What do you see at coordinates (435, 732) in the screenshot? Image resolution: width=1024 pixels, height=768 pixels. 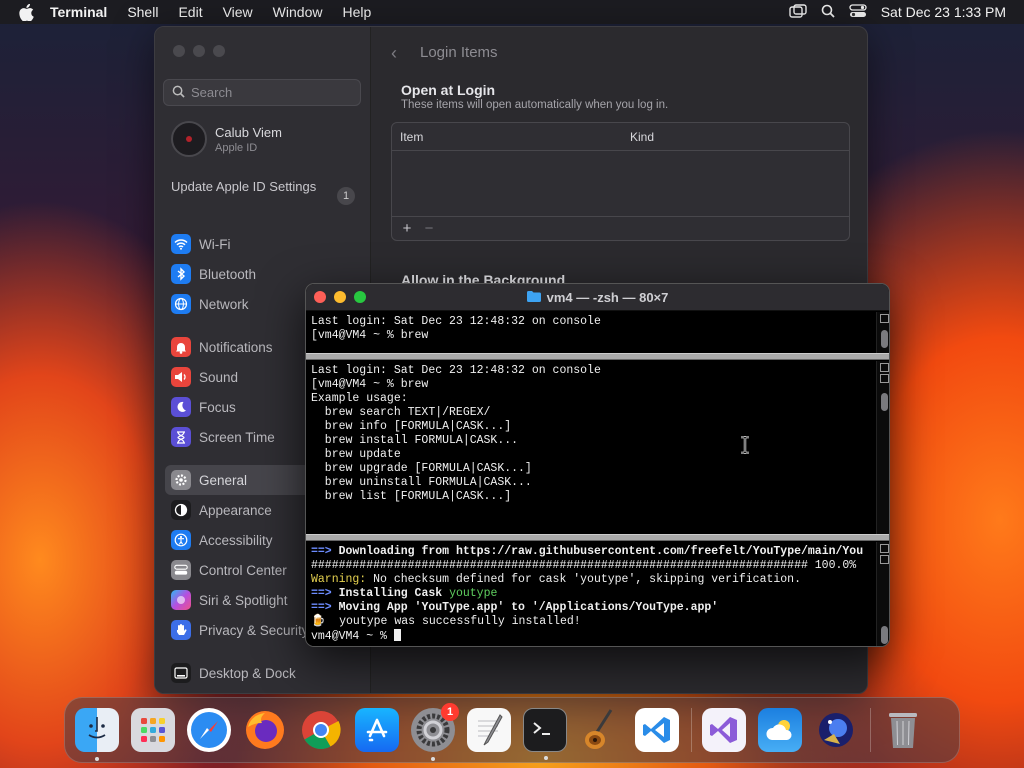 I see `system-settings-icon: 1` at bounding box center [435, 732].